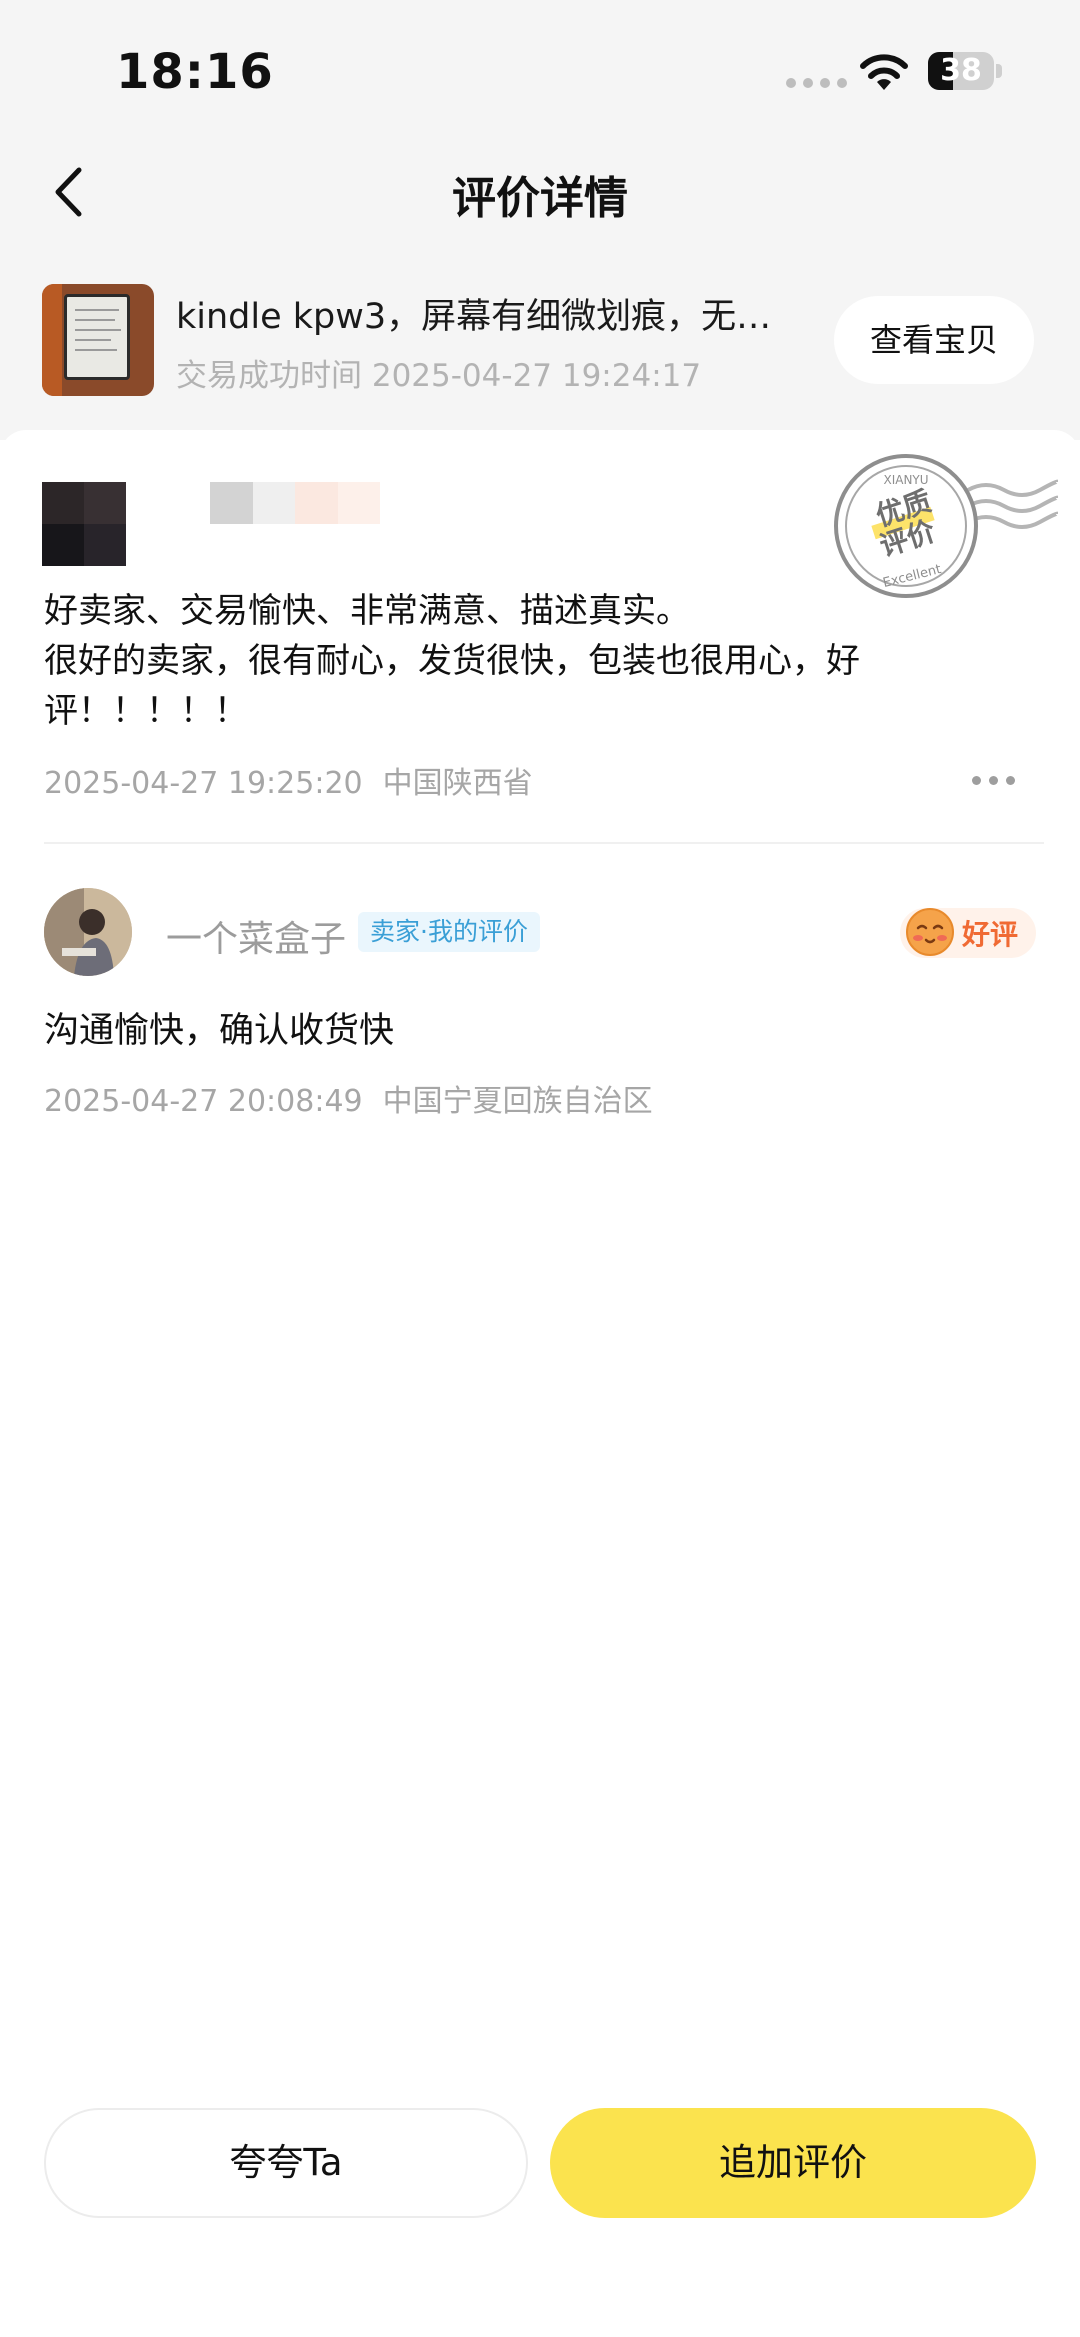 Image resolution: width=1080 pixels, height=2337 pixels. What do you see at coordinates (540, 198) in the screenshot?
I see `page-title: 评价详情` at bounding box center [540, 198].